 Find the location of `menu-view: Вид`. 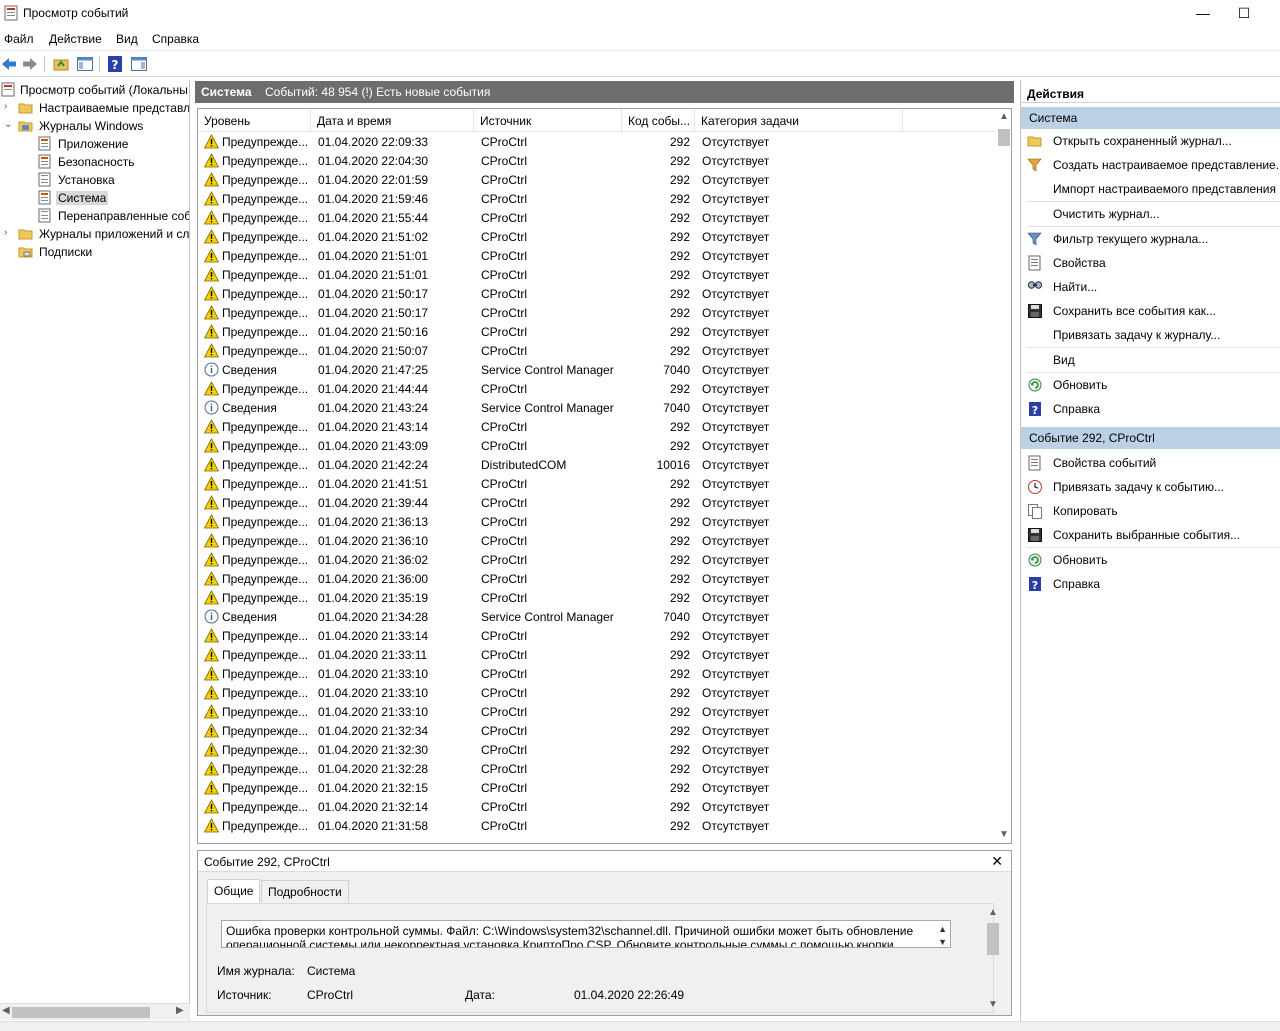

menu-view: Вид is located at coordinates (127, 39).